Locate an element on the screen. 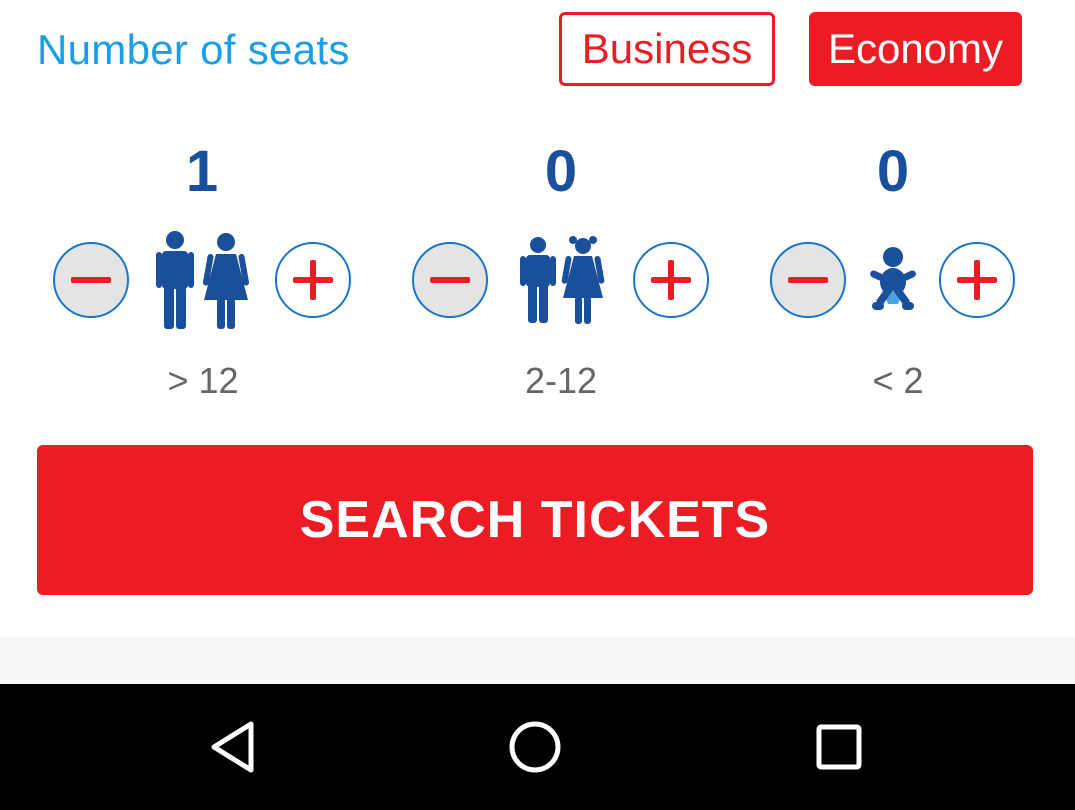 The height and width of the screenshot is (810, 1075). children-decrement-button is located at coordinates (450, 280).